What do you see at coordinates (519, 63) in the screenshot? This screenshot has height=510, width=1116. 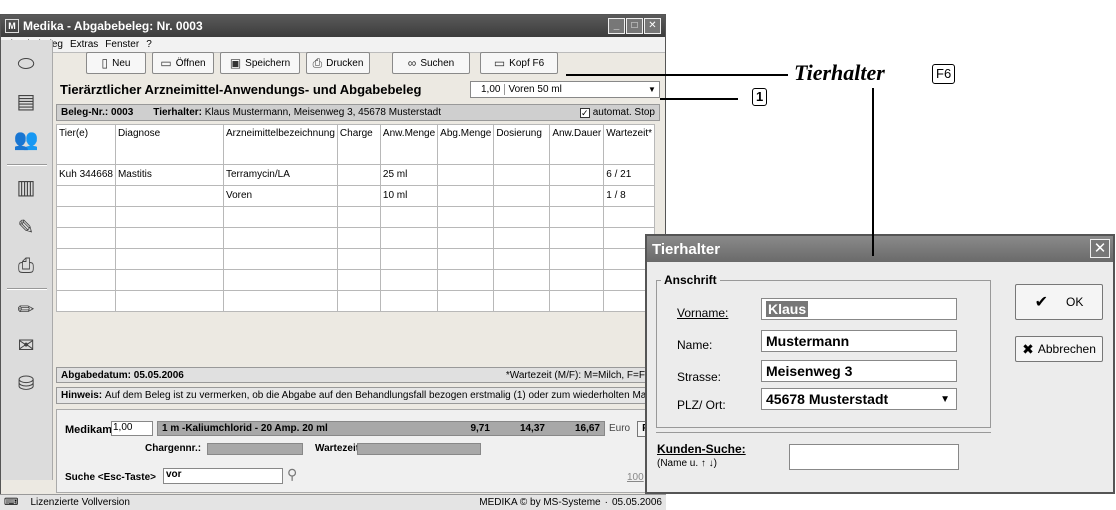 I see `header-button: ▭ Kopf F6` at bounding box center [519, 63].